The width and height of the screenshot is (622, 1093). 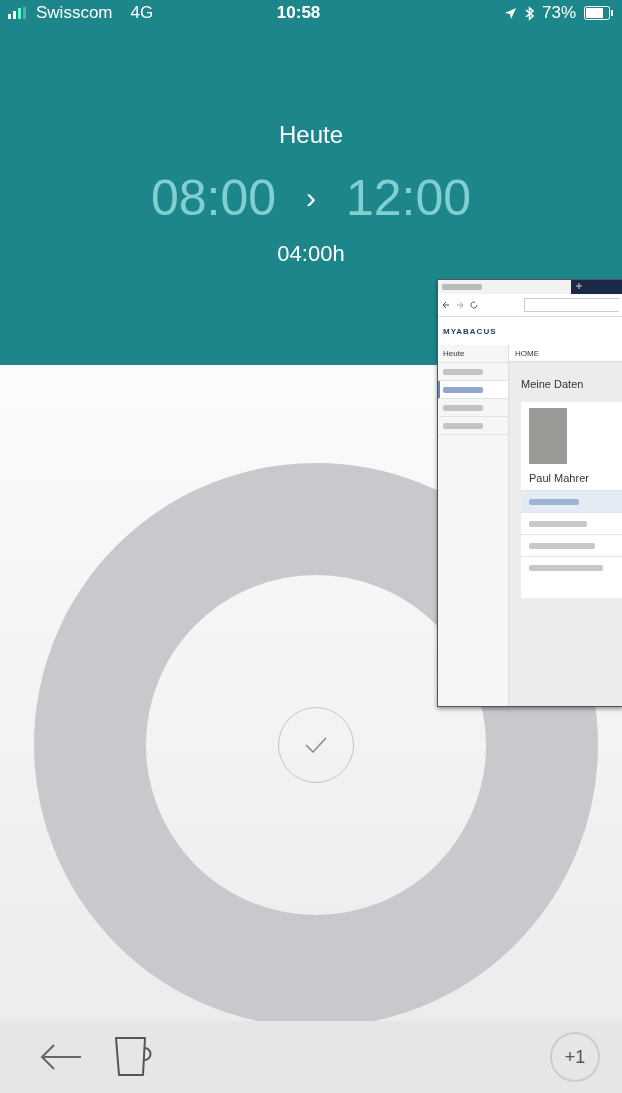 I want to click on profile-menu-row, so click(x=571, y=501).